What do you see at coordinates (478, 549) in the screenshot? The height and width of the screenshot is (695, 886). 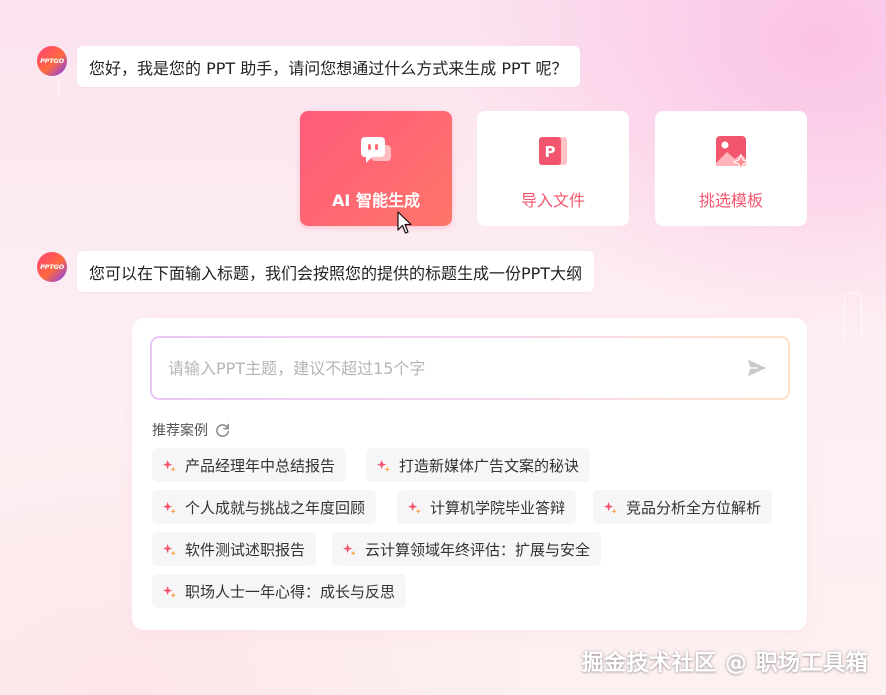 I see `chip-label: 云计算领域年终评估：扩展与安全` at bounding box center [478, 549].